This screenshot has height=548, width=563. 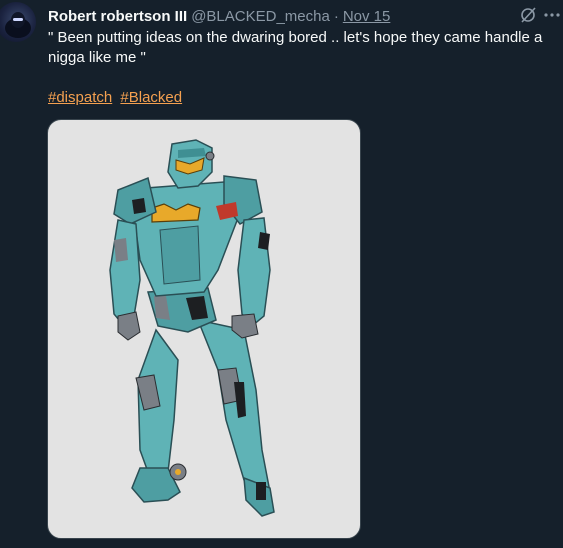 What do you see at coordinates (528, 15) in the screenshot?
I see `grok-icon` at bounding box center [528, 15].